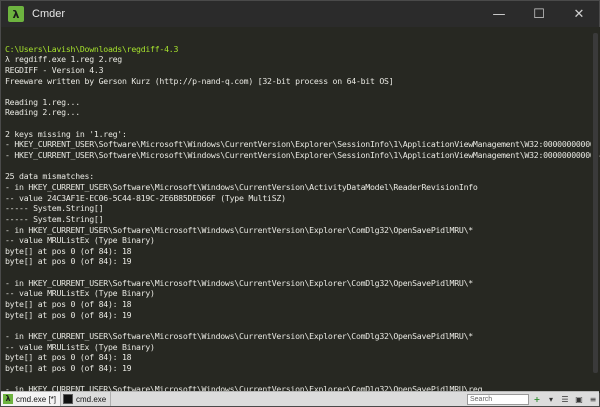 The width and height of the screenshot is (600, 407). What do you see at coordinates (537, 399) in the screenshot?
I see `new-tab-button: +` at bounding box center [537, 399].